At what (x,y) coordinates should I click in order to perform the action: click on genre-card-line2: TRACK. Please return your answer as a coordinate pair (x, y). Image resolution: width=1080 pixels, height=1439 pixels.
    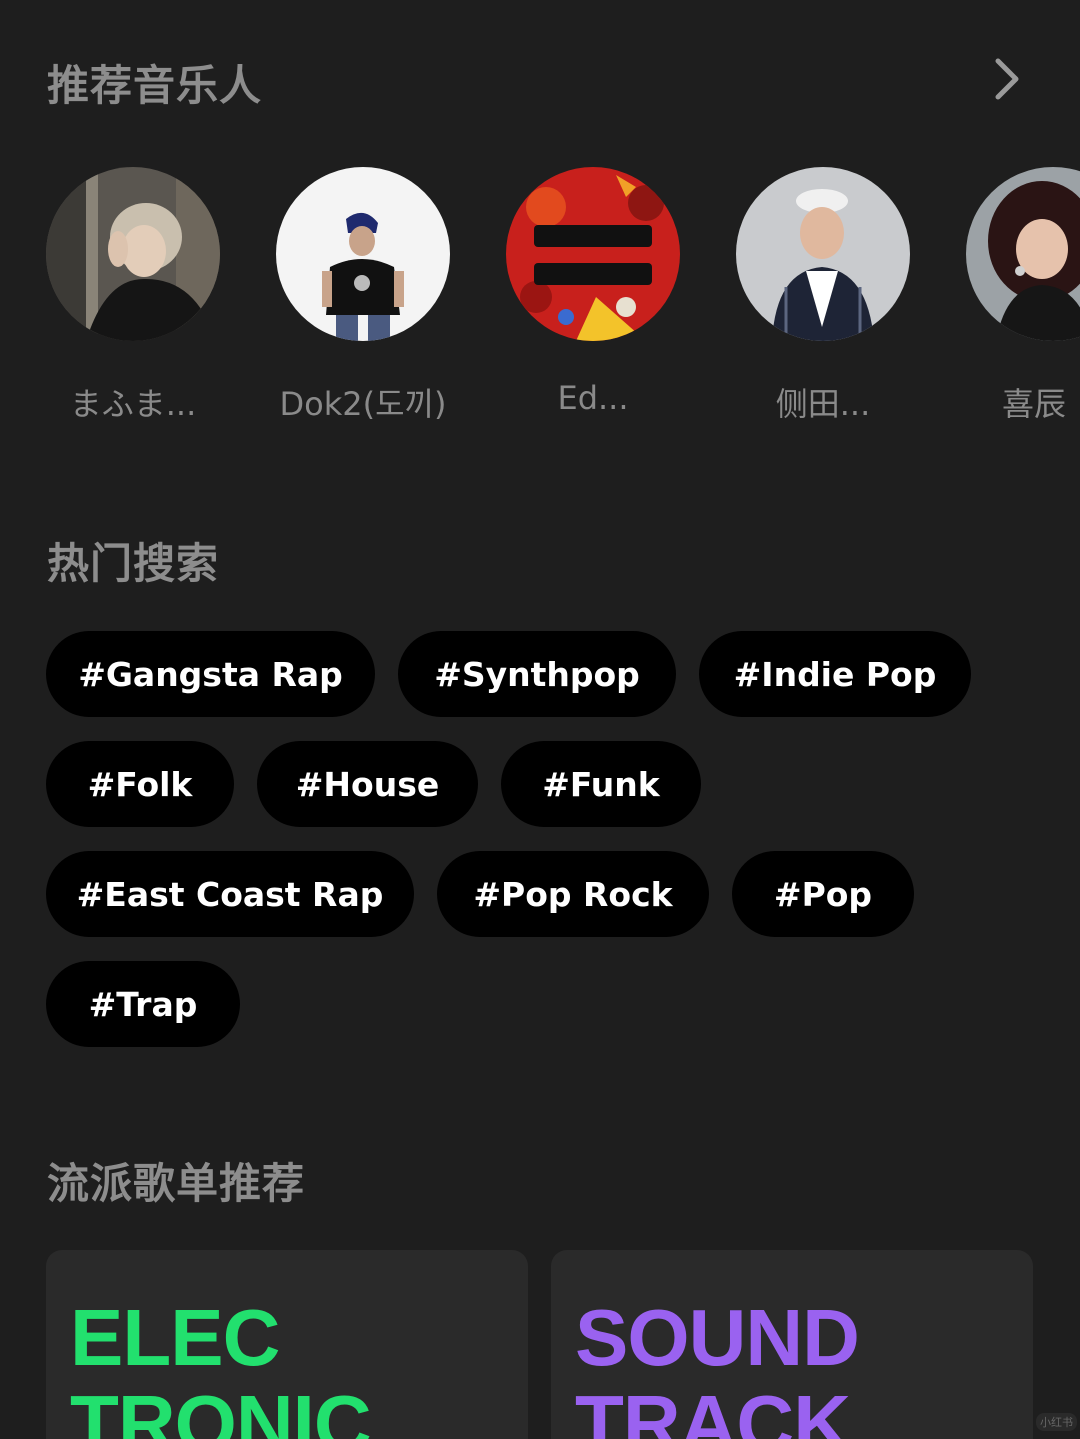
    Looking at the image, I should click on (713, 1409).